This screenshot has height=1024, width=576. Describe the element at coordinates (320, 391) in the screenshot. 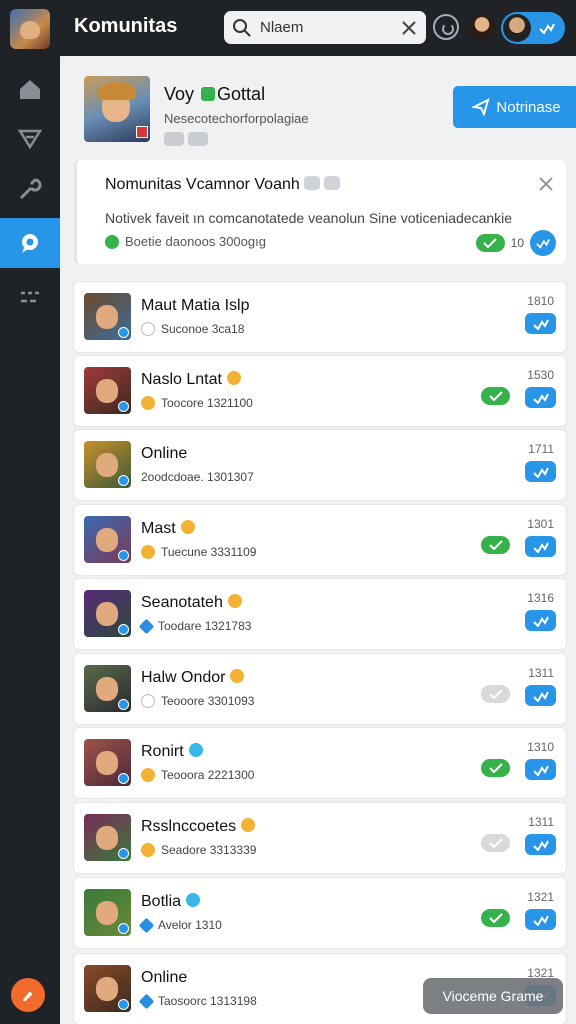

I see `member-row: Naslo Lntat Toocore 1321100 1530` at that location.